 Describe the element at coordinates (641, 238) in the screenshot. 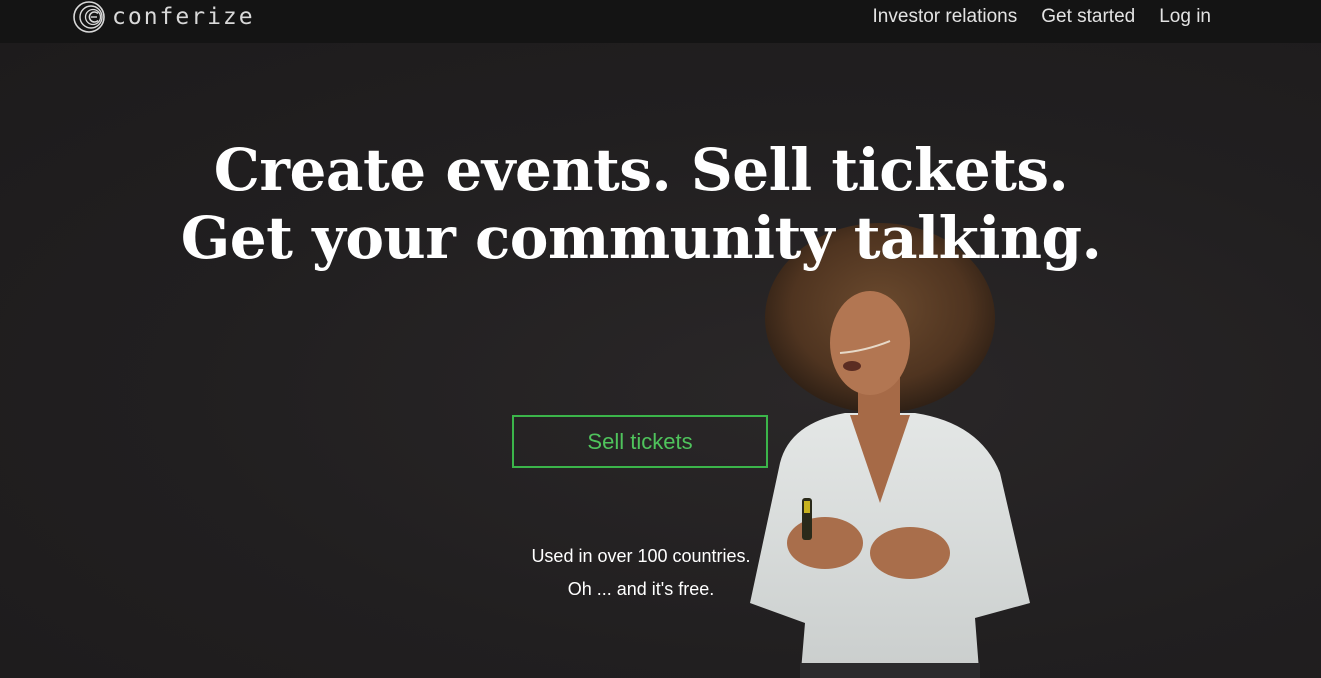

I see `headline-line-2: Get your community talking.` at that location.